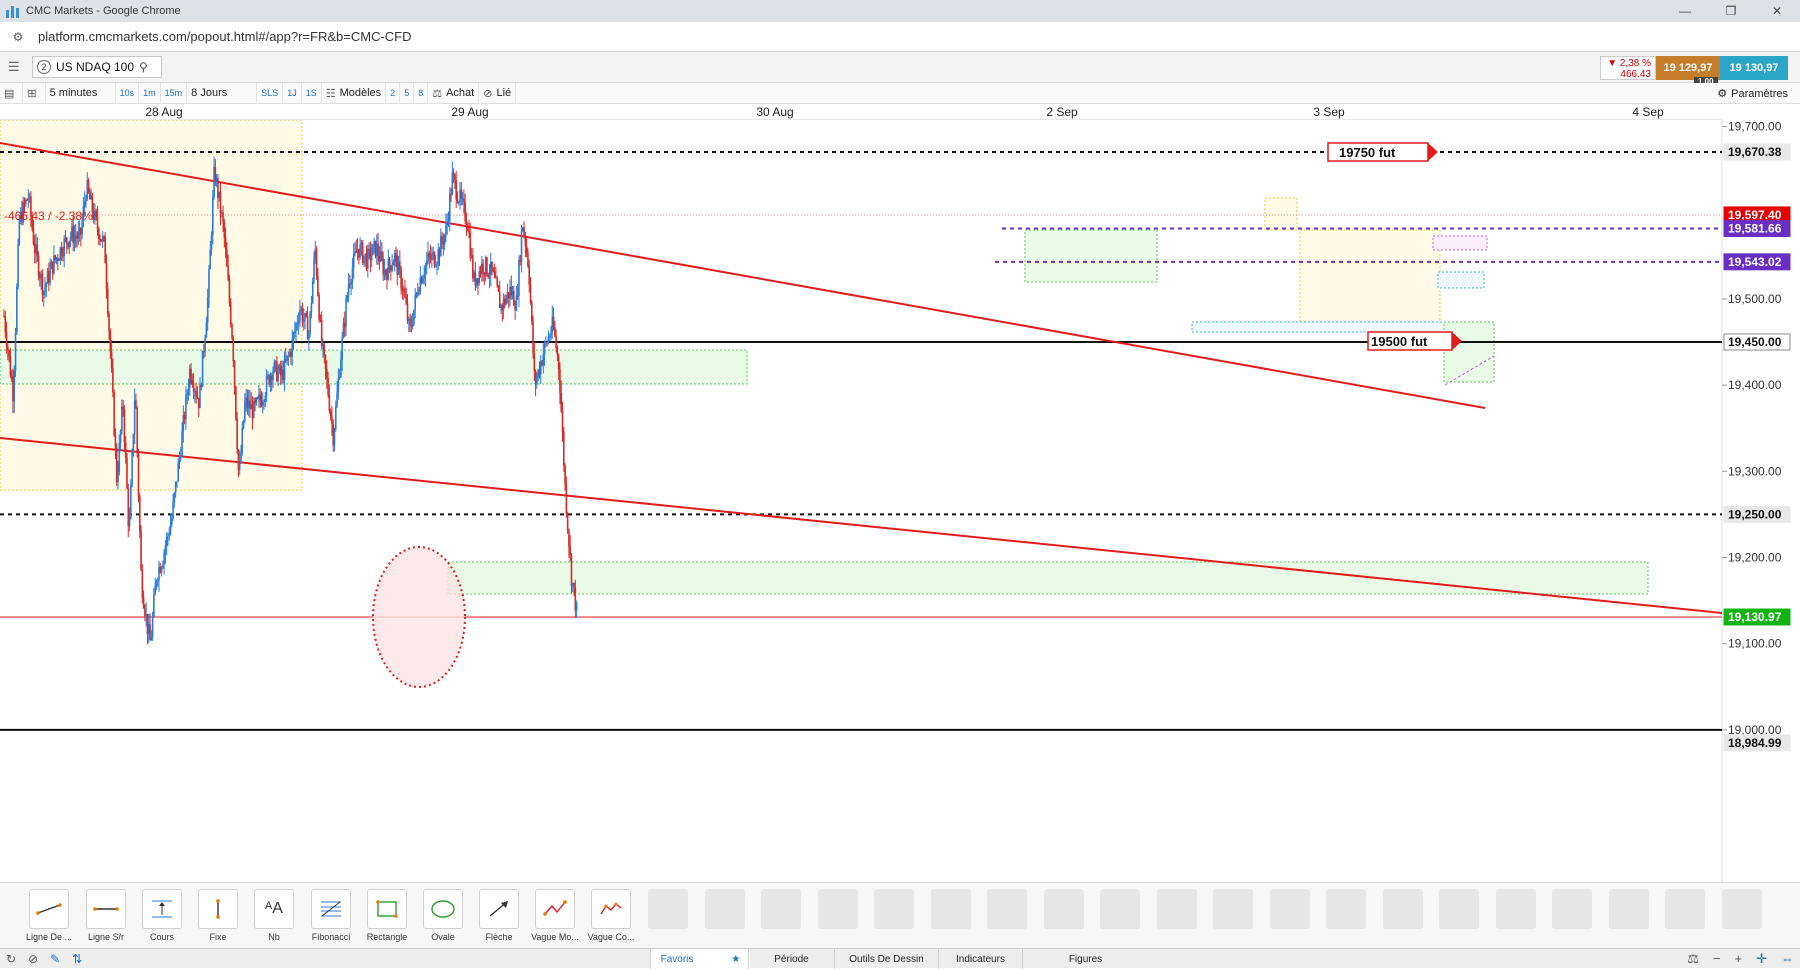  What do you see at coordinates (1741, 71) in the screenshot?
I see `buy-price-button: 19 130,97 1.00` at bounding box center [1741, 71].